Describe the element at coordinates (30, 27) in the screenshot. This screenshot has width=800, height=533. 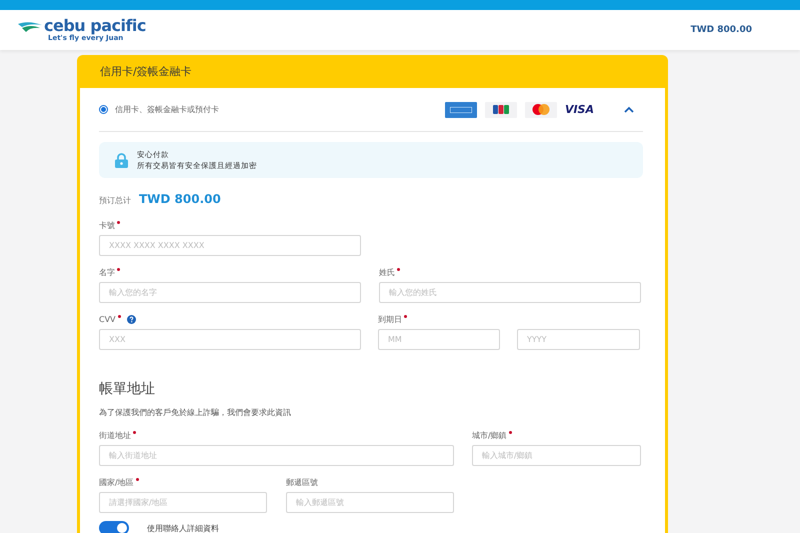
I see `wings-icon` at that location.